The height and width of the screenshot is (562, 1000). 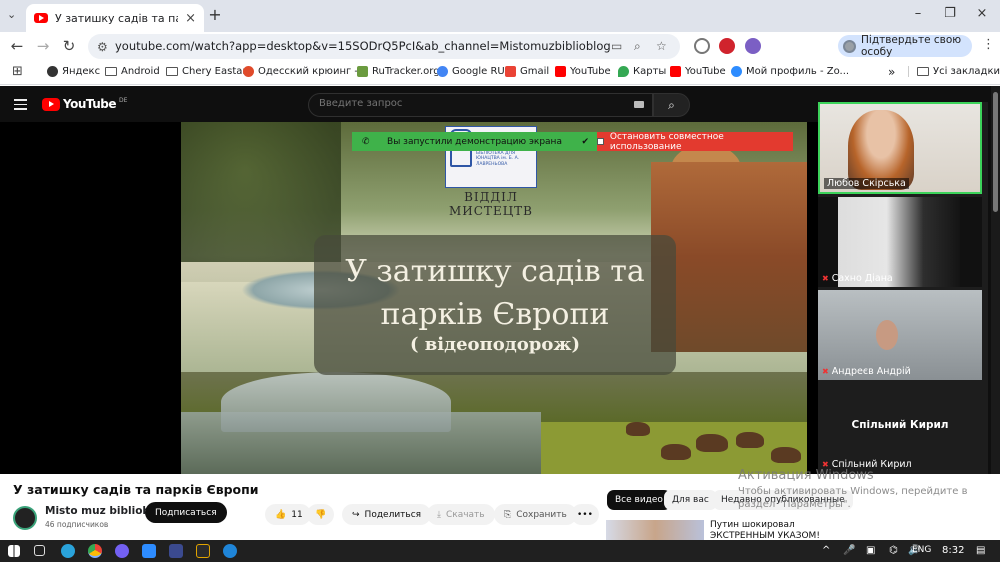 I want to click on reload-icon: ↻, so click(x=69, y=46).